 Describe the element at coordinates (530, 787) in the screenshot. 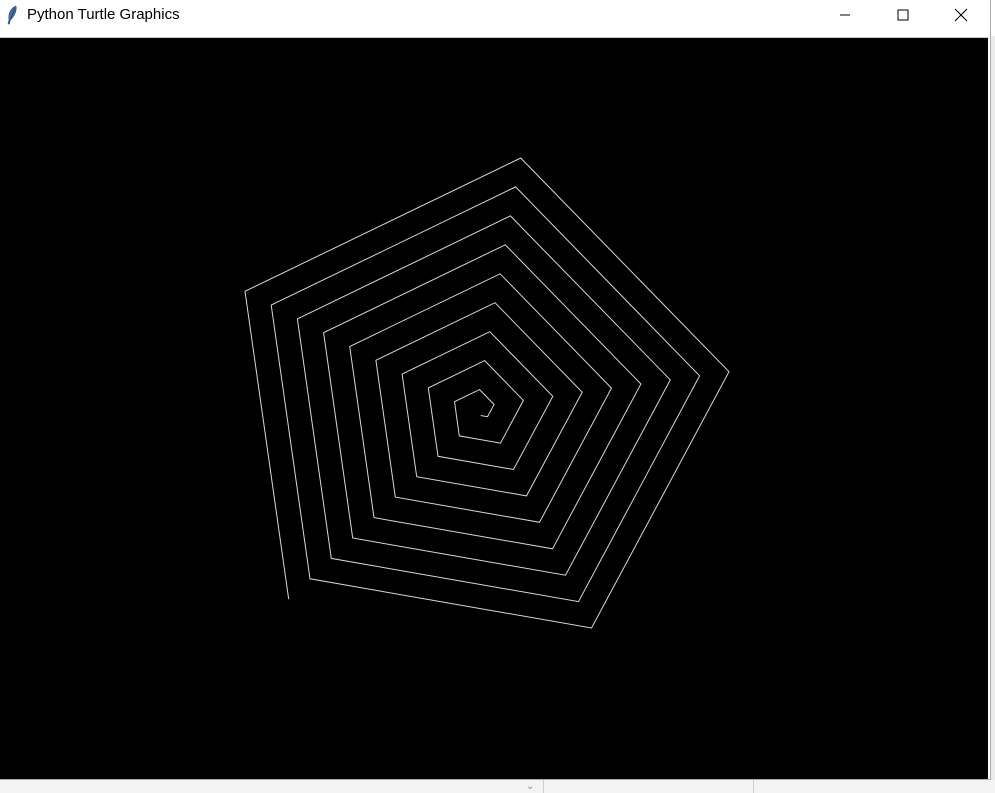

I see `chevron-down-icon: ⌄` at that location.